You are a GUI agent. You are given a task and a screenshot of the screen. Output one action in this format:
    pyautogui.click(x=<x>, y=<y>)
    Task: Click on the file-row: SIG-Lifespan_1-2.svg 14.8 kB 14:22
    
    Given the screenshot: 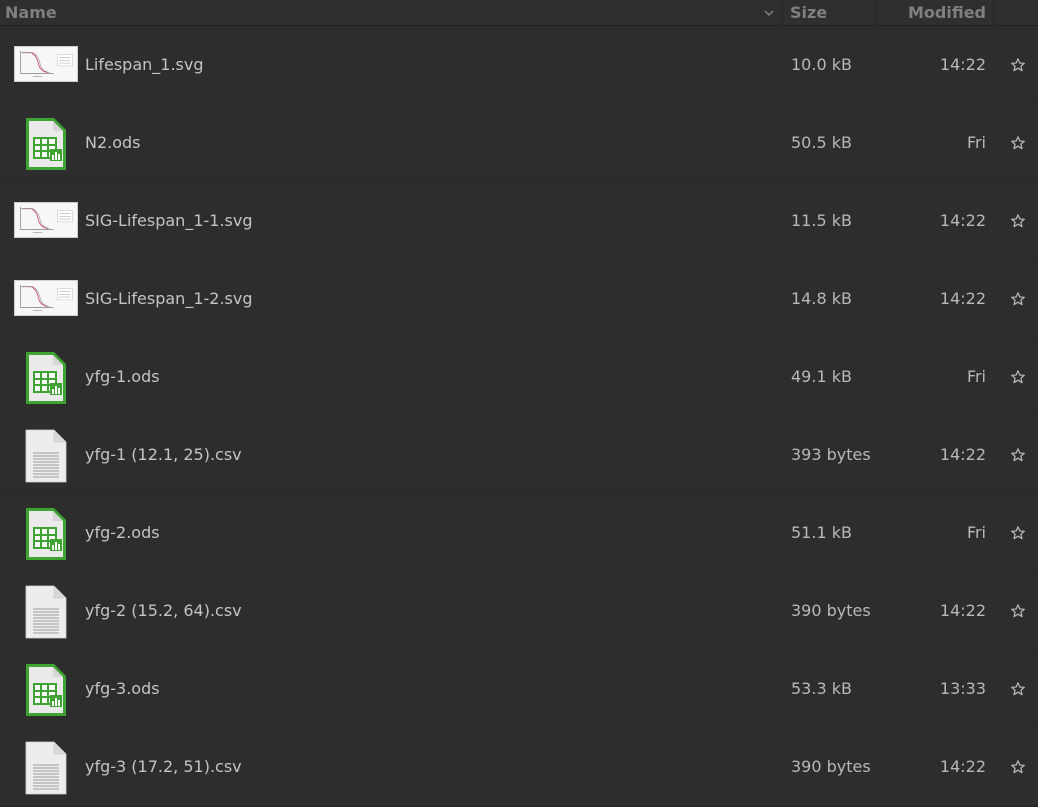 What is the action you would take?
    pyautogui.click(x=519, y=299)
    